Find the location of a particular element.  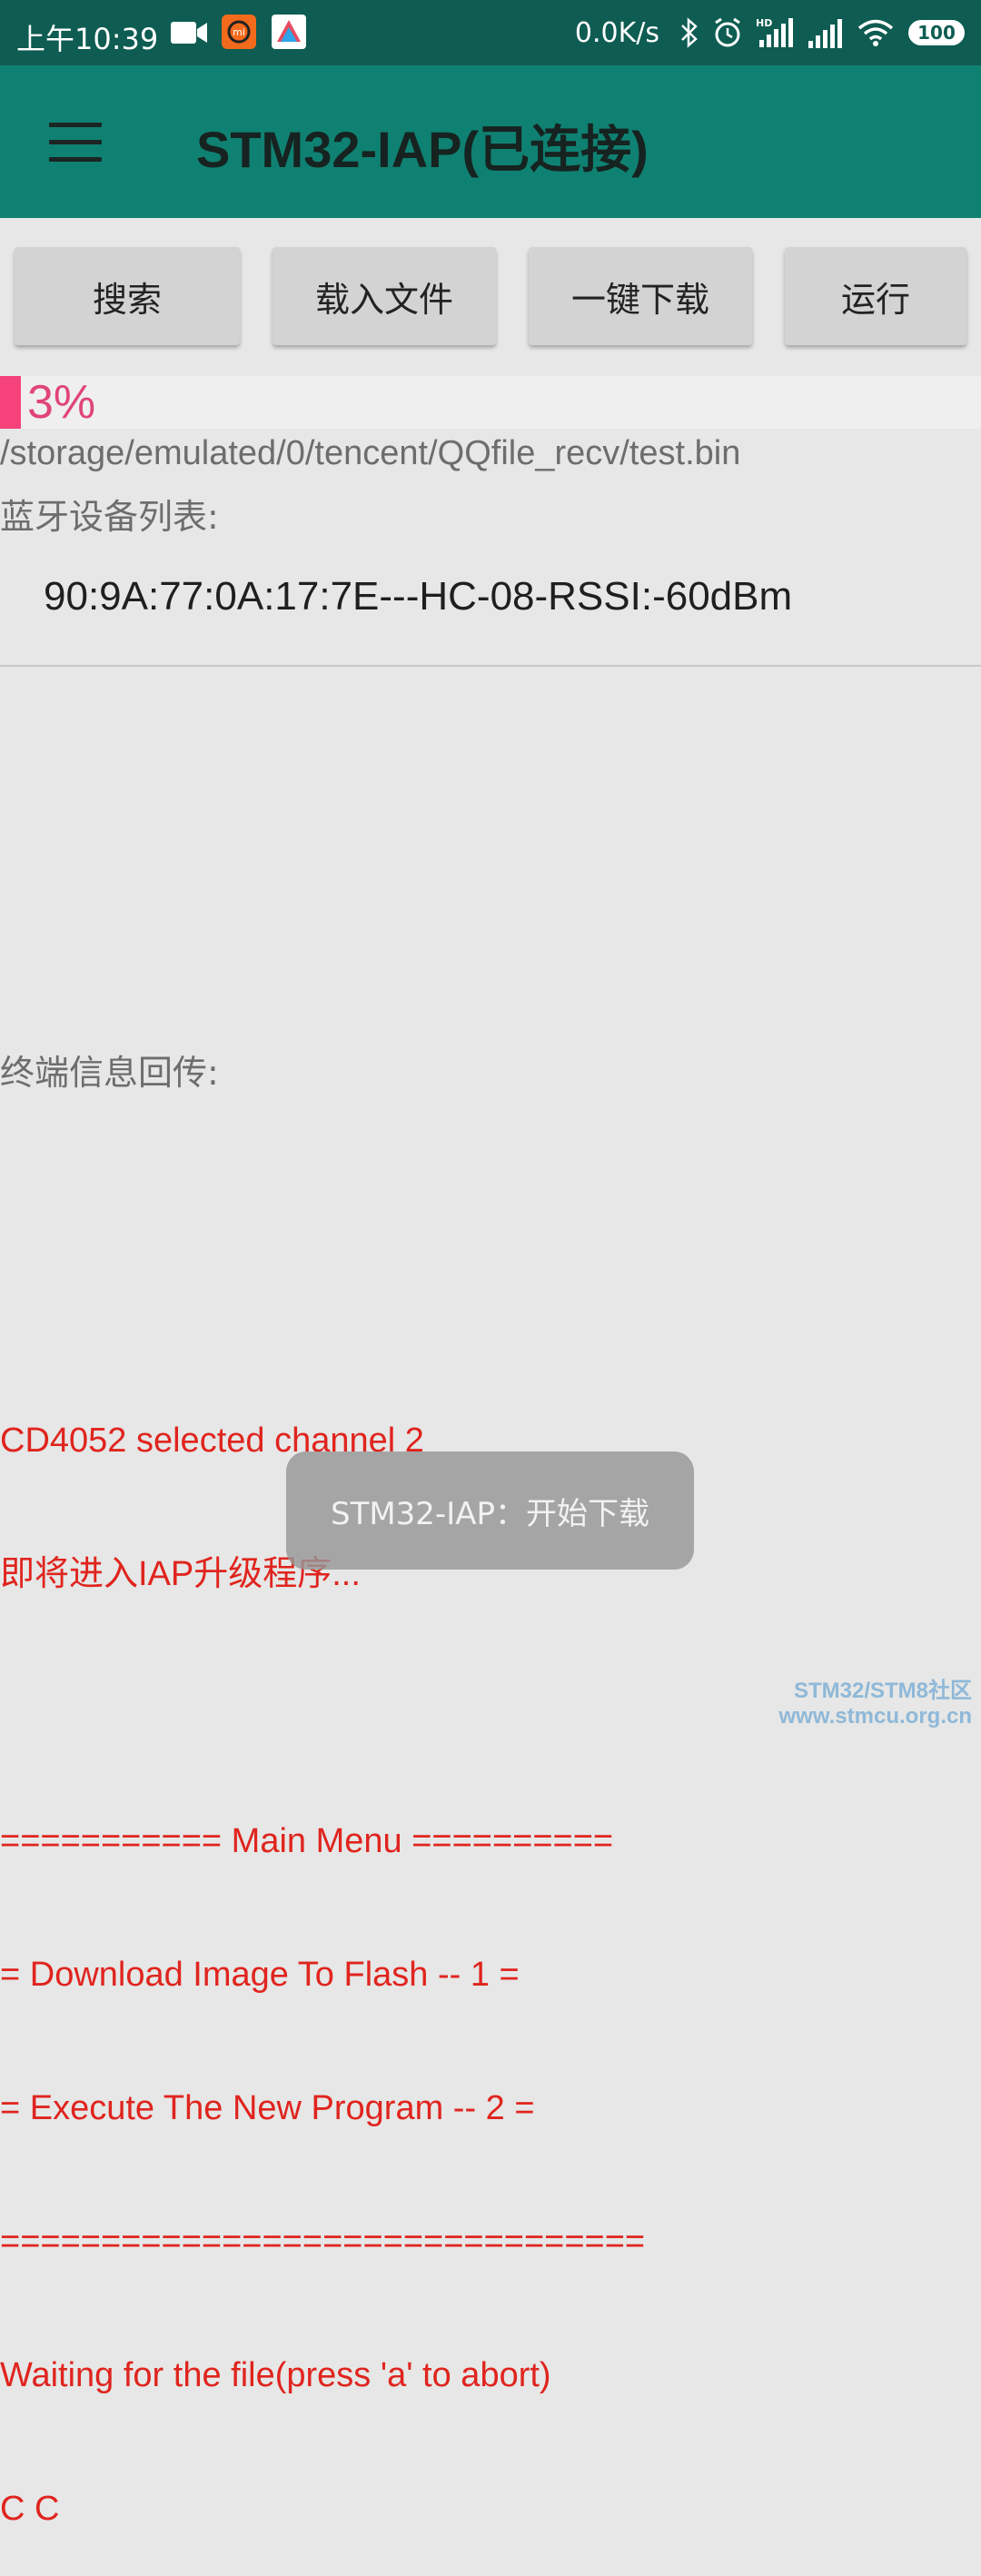

watermark-line: www.stmcu.org.cn is located at coordinates (875, 1716).